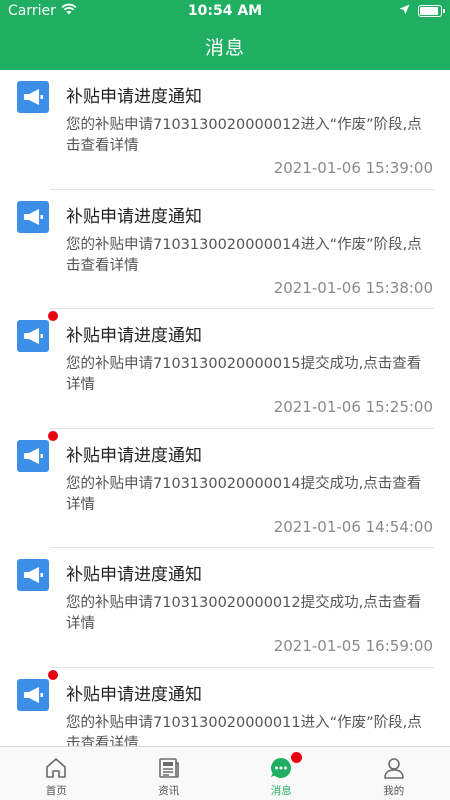  What do you see at coordinates (244, 255) in the screenshot?
I see `message-body: 您的补贴申请7103130020000014进入“作废”阶段,点击查看详情` at bounding box center [244, 255].